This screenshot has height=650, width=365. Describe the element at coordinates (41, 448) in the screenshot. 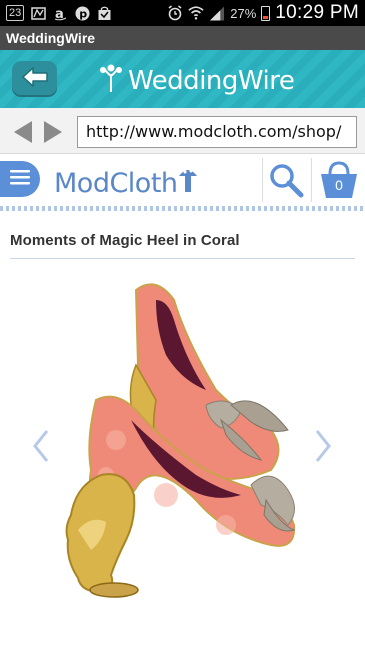

I see `previous-image-icon` at that location.